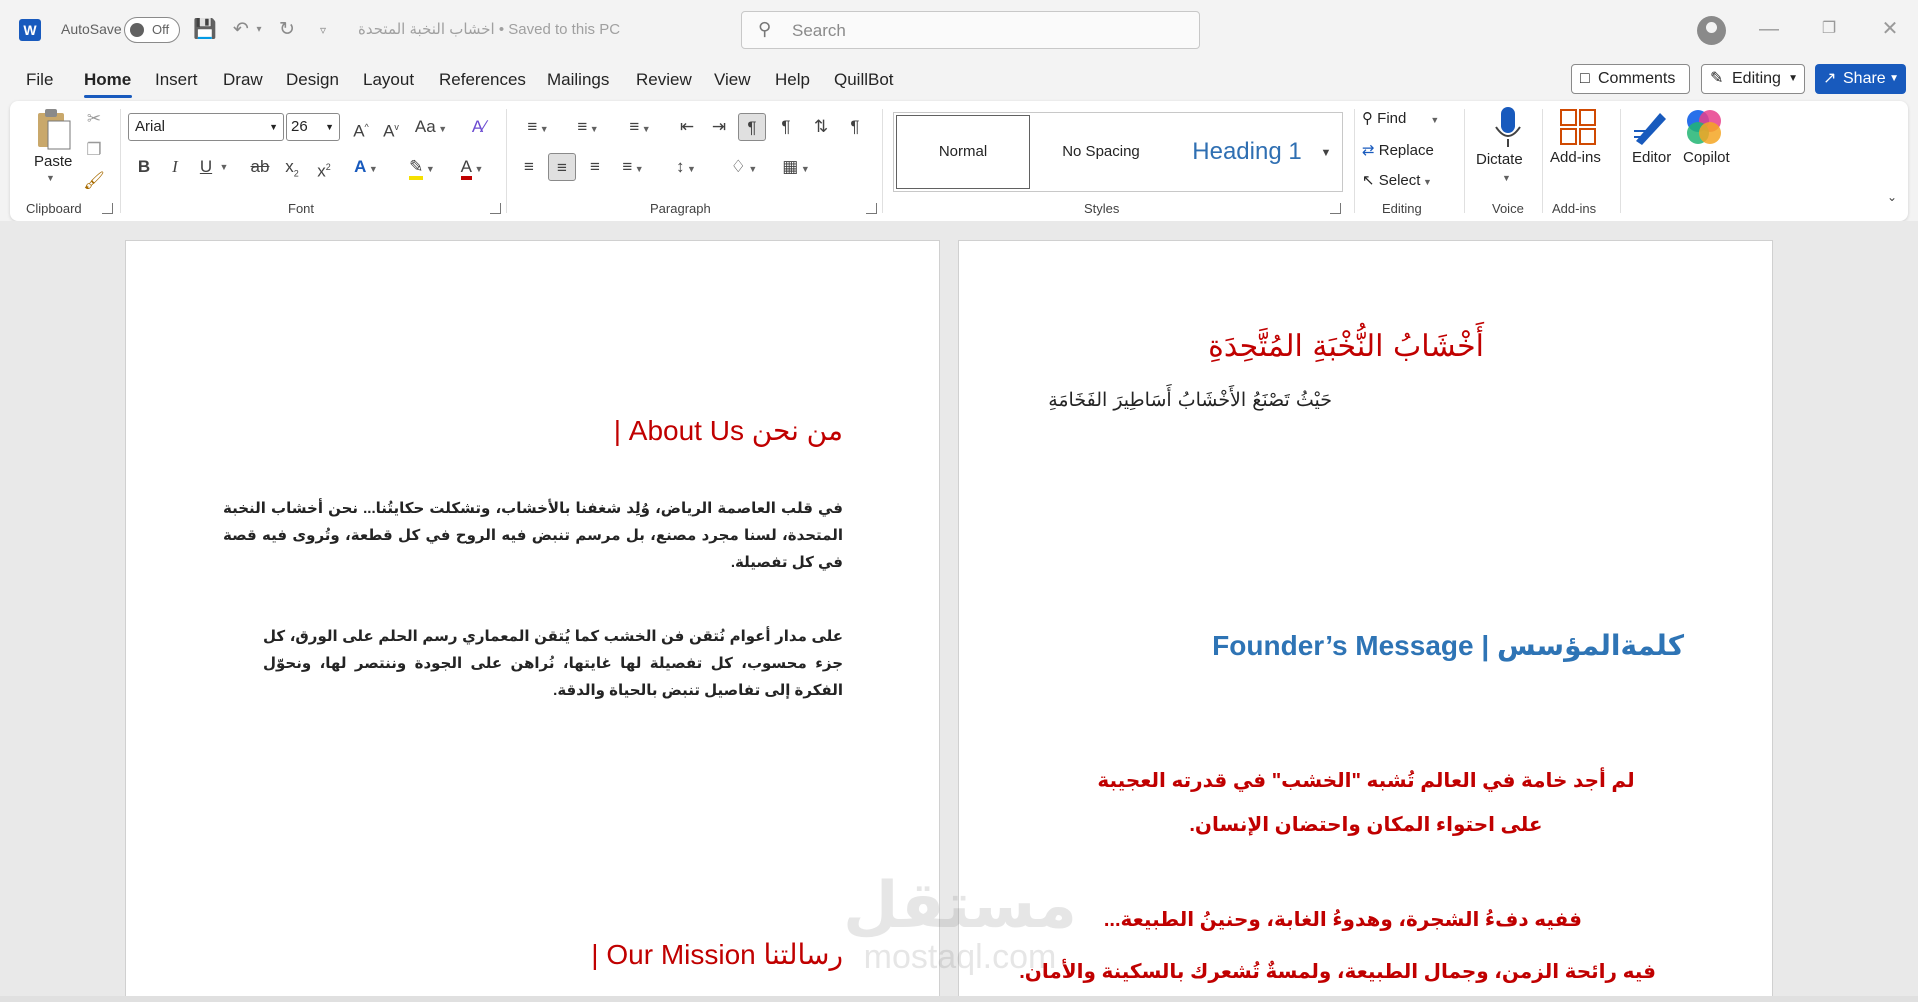 This screenshot has height=1002, width=1918. What do you see at coordinates (107, 208) in the screenshot?
I see `clipboard-launcher-icon` at bounding box center [107, 208].